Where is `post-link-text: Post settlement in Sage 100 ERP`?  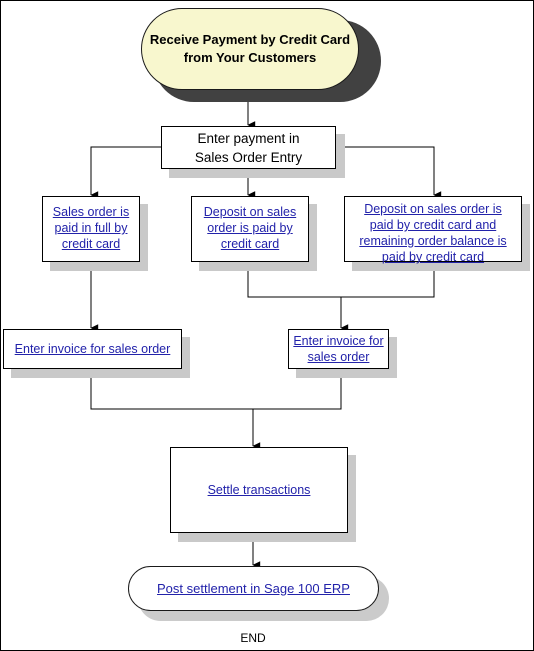
post-link-text: Post settlement in Sage 100 ERP is located at coordinates (253, 589).